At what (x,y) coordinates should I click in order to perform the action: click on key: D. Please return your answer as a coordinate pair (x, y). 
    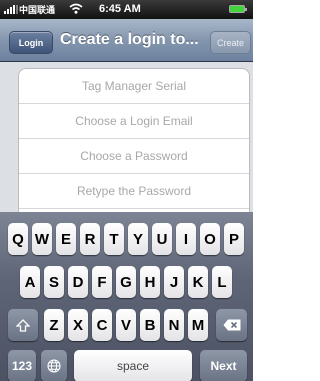
    Looking at the image, I should click on (78, 282).